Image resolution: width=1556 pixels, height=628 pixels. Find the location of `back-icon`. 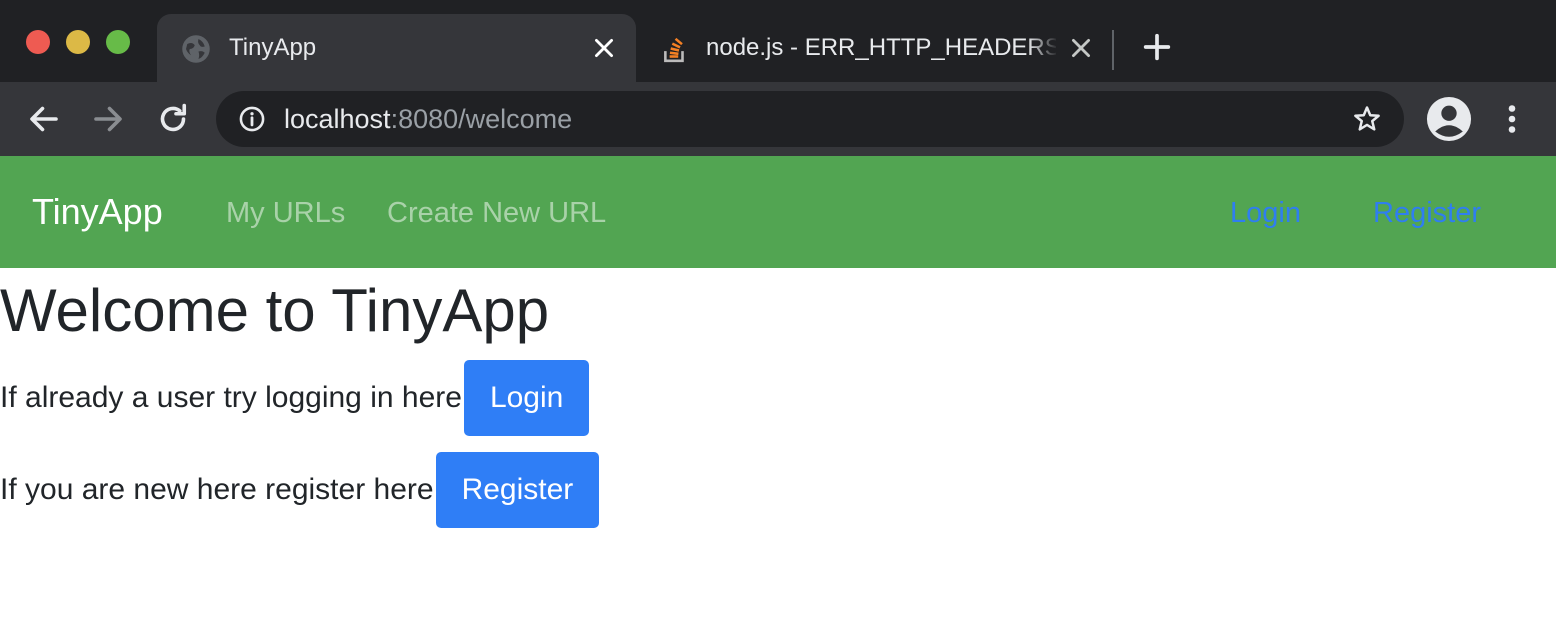

back-icon is located at coordinates (44, 119).